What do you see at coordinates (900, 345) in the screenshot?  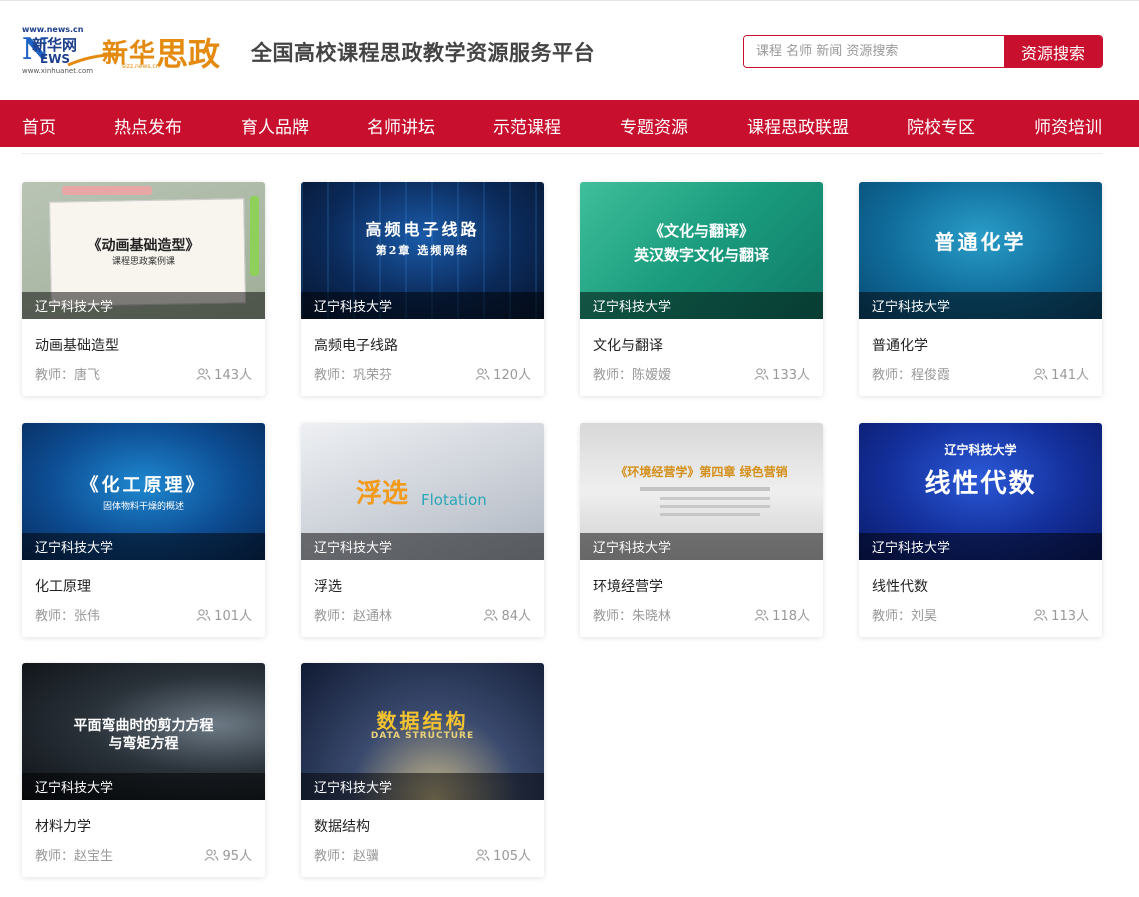 I see `course-name: 普通化学` at bounding box center [900, 345].